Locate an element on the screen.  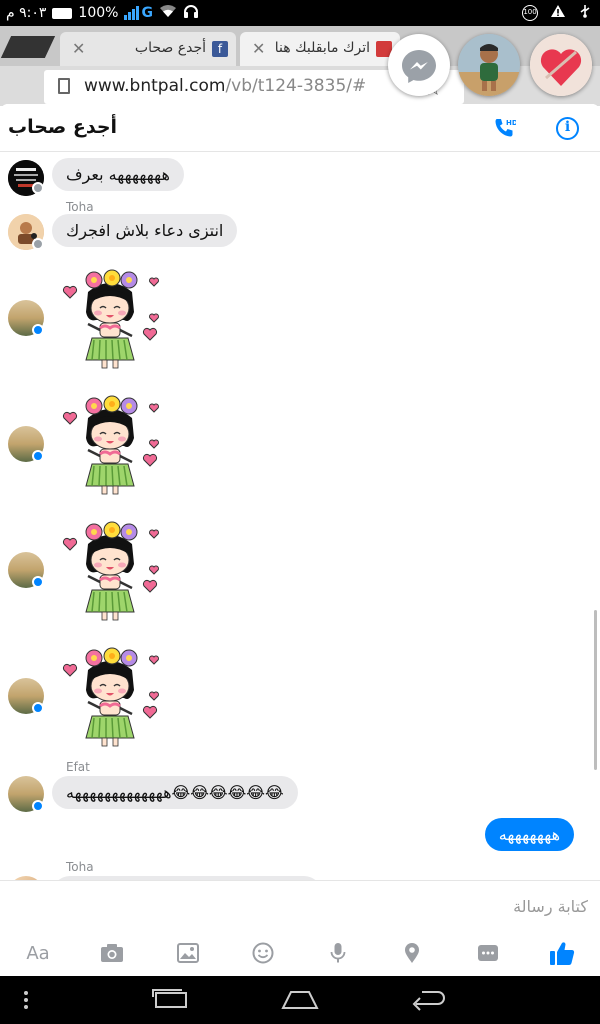
message-bubble: هههههههههههههه😂😂😂😂😂😂 is located at coordinates (175, 792).